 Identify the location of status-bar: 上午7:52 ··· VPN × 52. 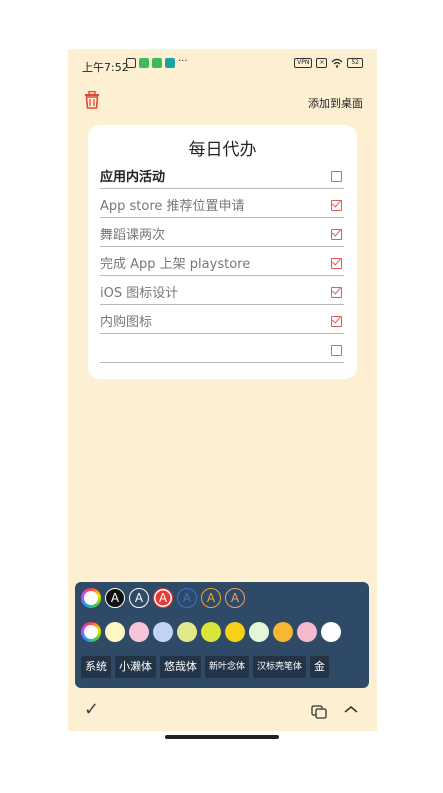
(222, 64).